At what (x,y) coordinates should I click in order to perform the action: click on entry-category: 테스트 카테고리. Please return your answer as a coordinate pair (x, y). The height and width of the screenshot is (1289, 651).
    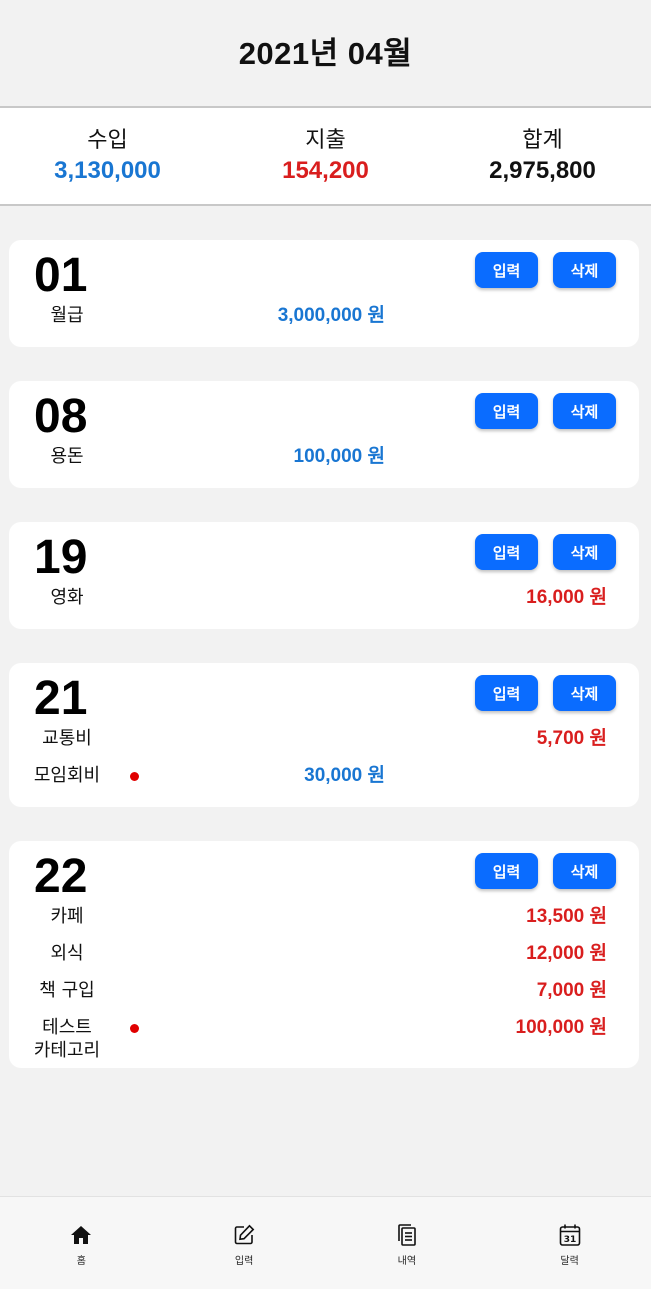
    Looking at the image, I should click on (67, 1039).